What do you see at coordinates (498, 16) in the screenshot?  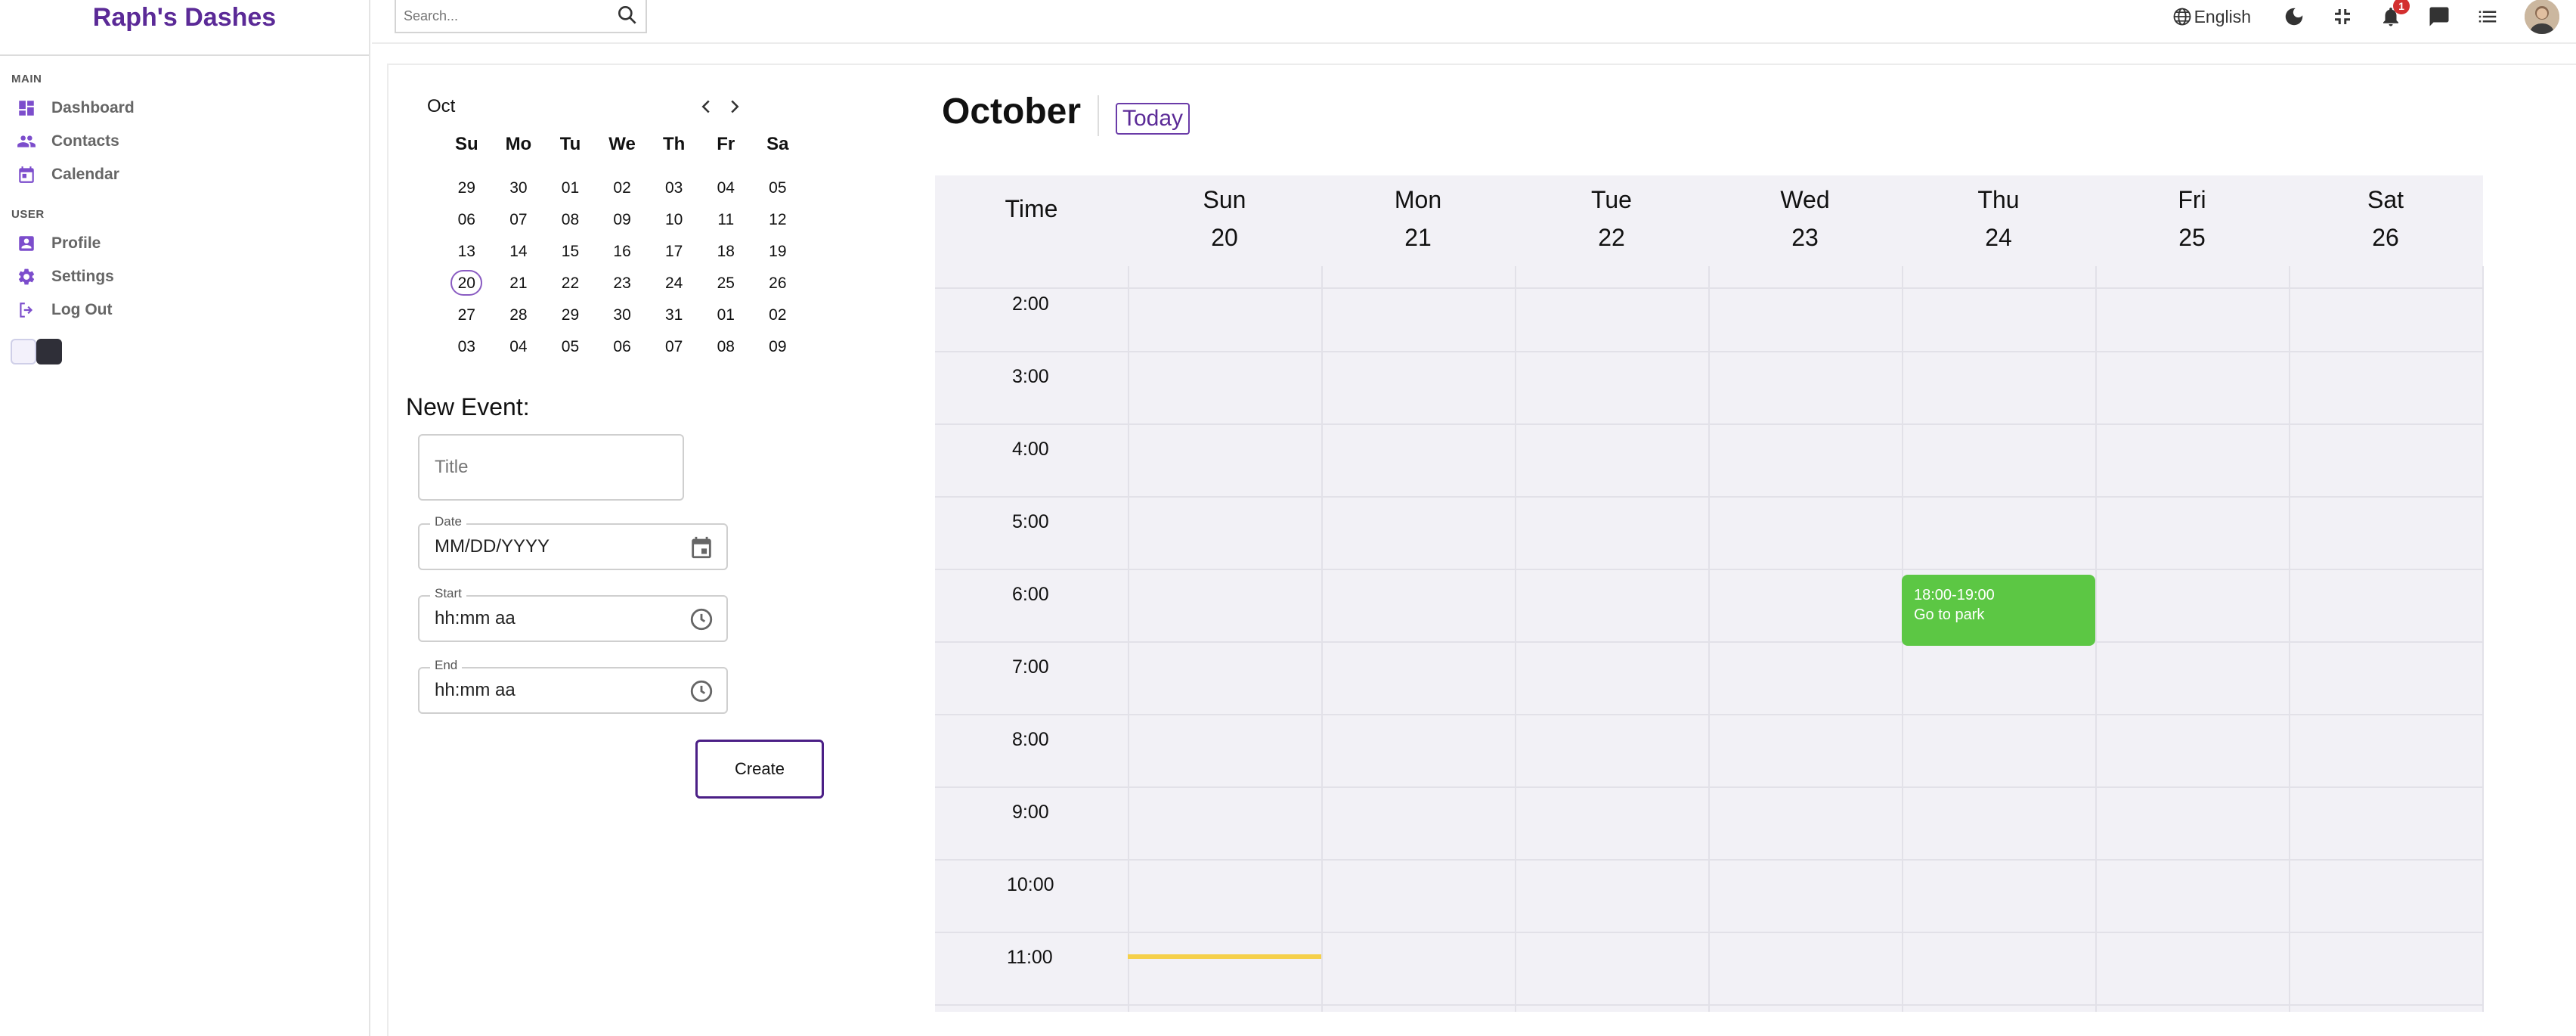 I see `search-input` at bounding box center [498, 16].